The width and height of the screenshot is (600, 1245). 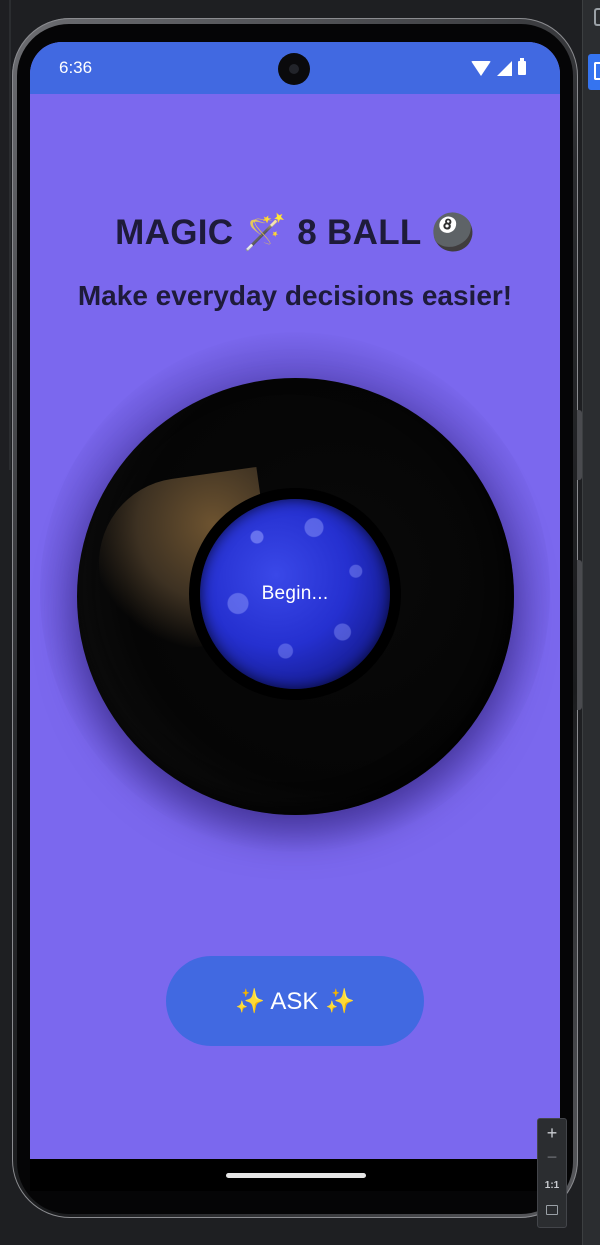 I want to click on power-button, so click(x=579, y=445).